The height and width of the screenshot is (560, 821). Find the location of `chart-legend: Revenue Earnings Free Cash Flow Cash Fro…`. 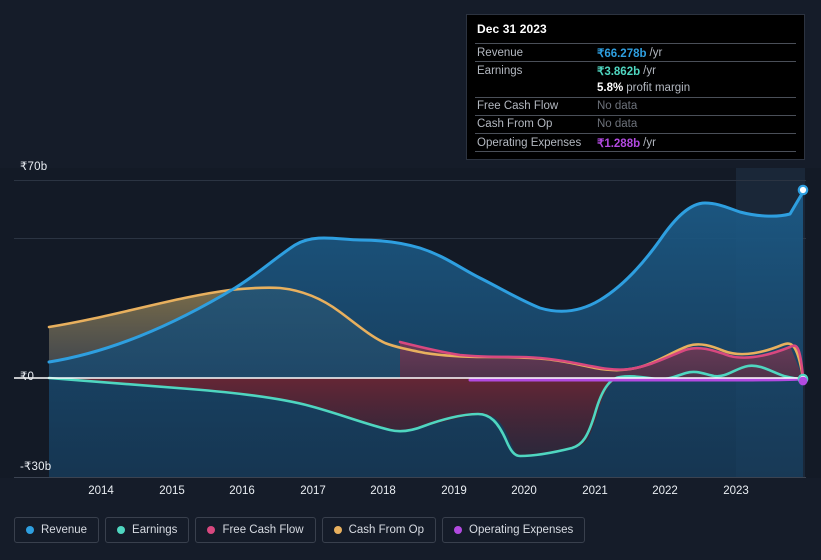

chart-legend: Revenue Earnings Free Cash Flow Cash Fro… is located at coordinates (300, 530).